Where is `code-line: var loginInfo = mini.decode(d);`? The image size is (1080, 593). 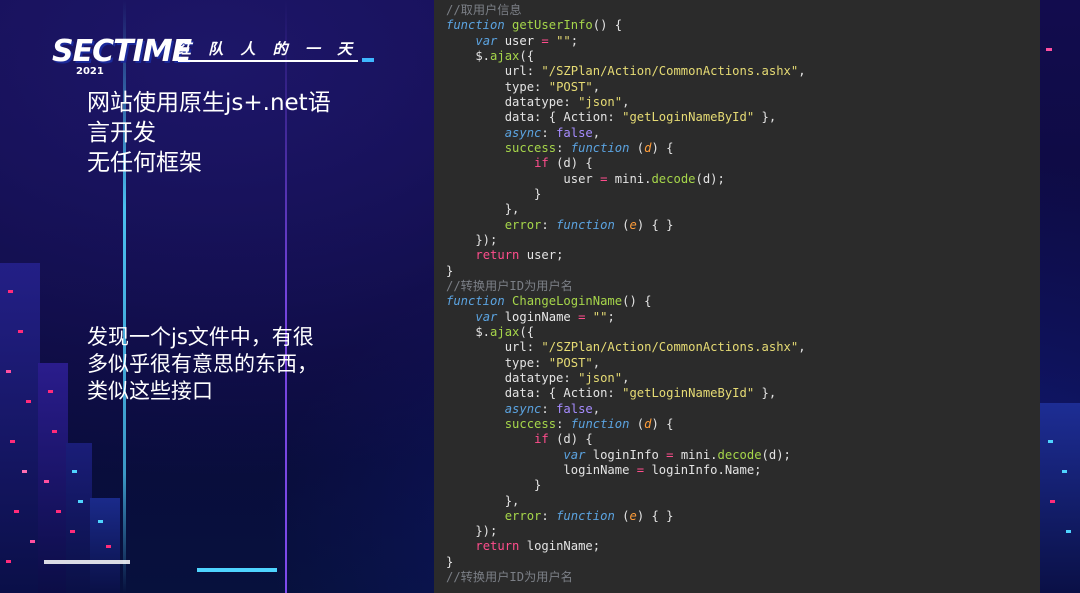 code-line: var loginInfo = mini.decode(d); is located at coordinates (626, 455).